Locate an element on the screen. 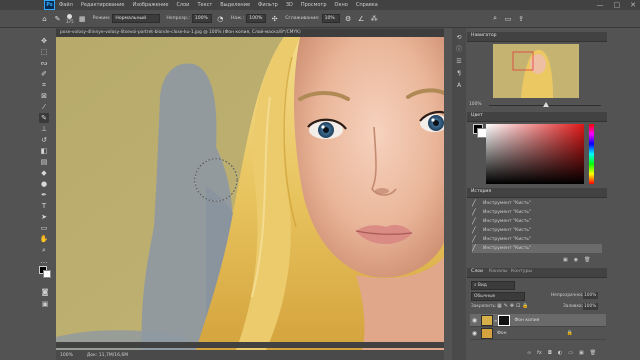  frame-tool-icon: ⊠ is located at coordinates (44, 96).